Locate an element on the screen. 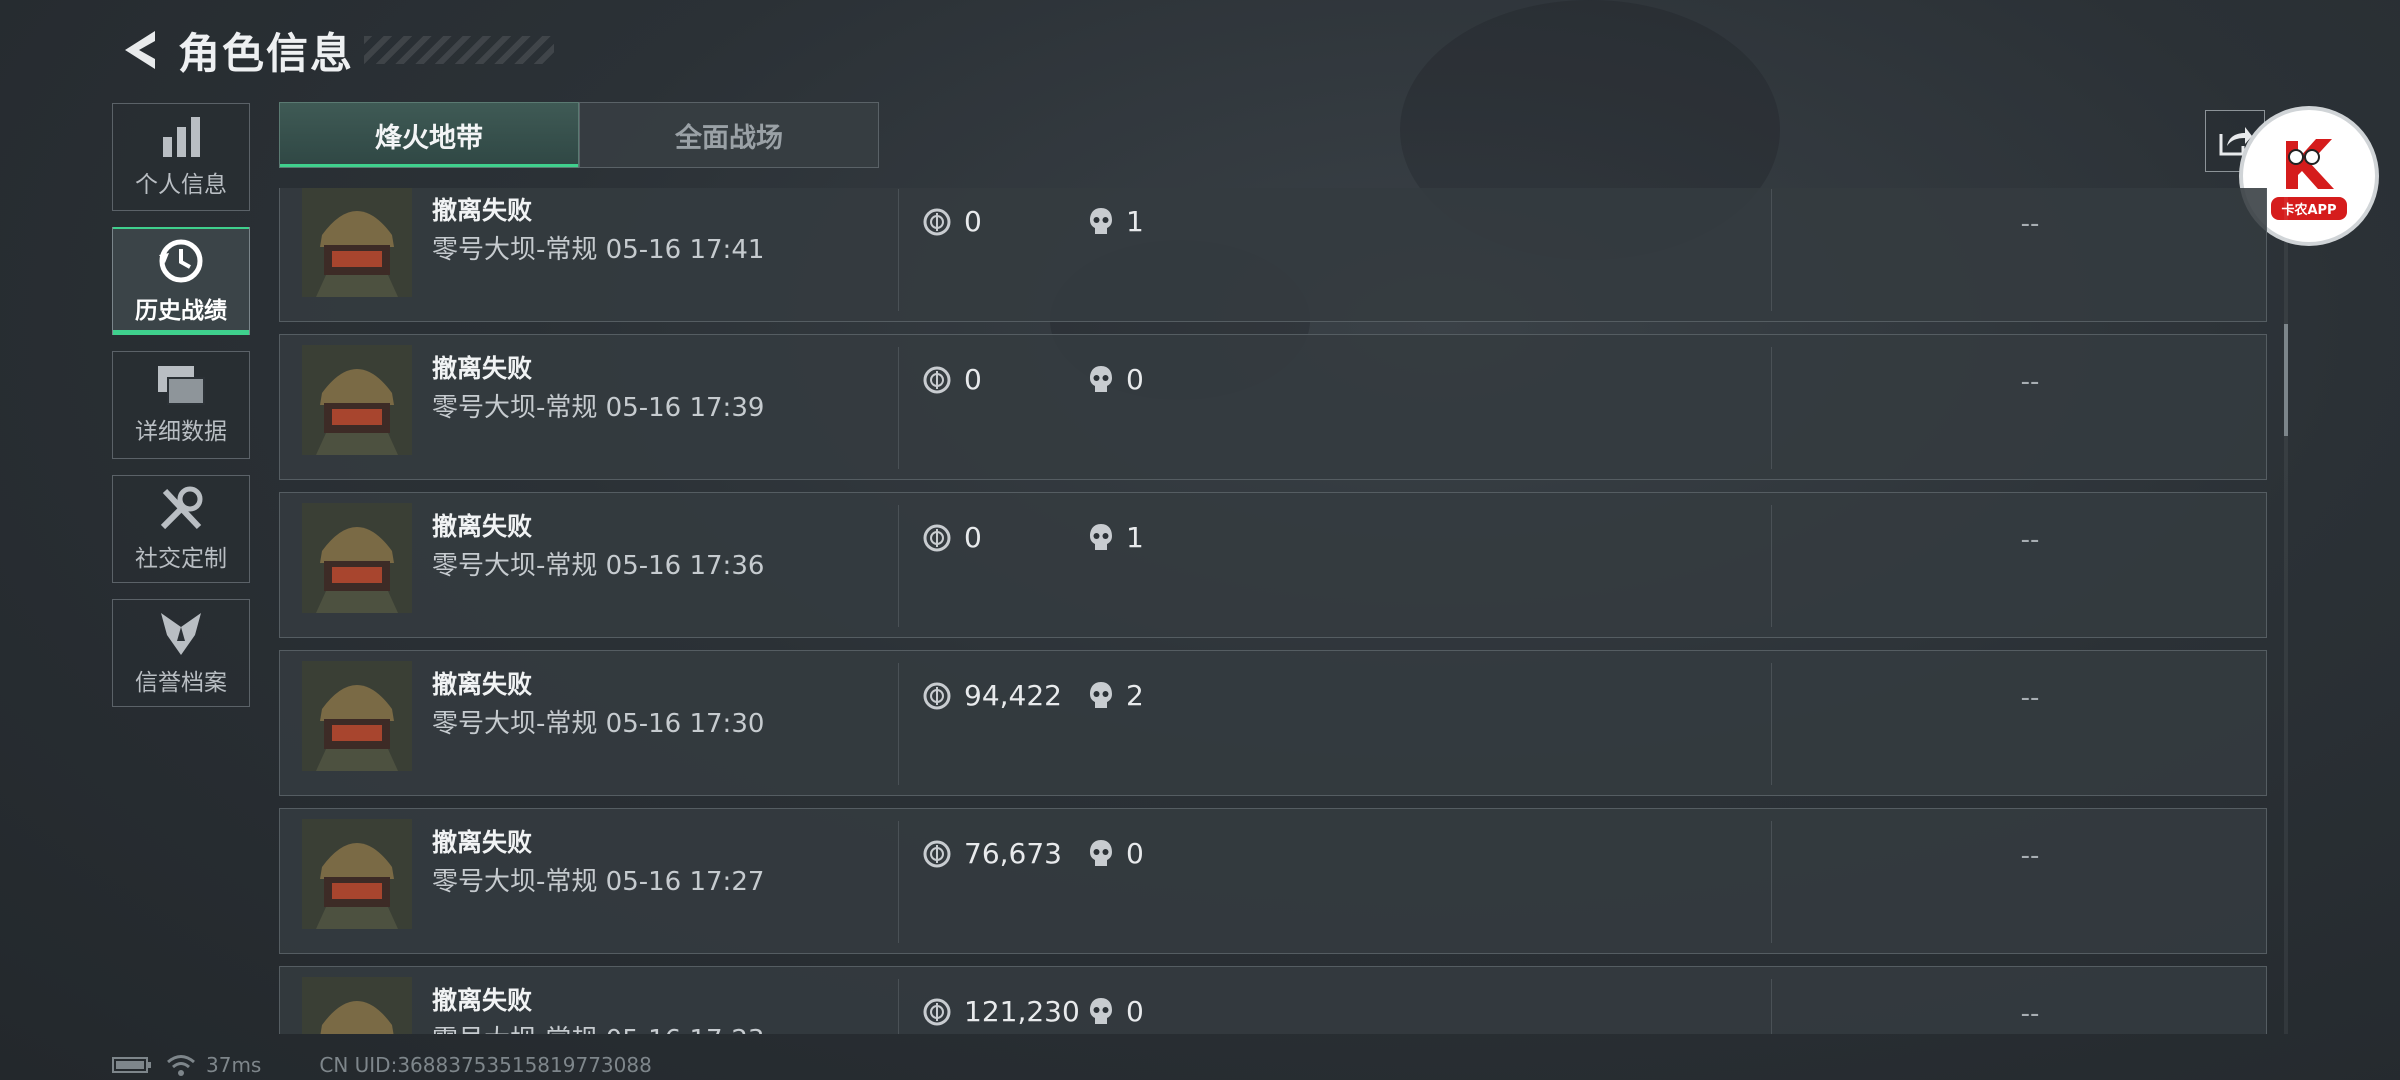  kill-count: 0 is located at coordinates (1135, 379).